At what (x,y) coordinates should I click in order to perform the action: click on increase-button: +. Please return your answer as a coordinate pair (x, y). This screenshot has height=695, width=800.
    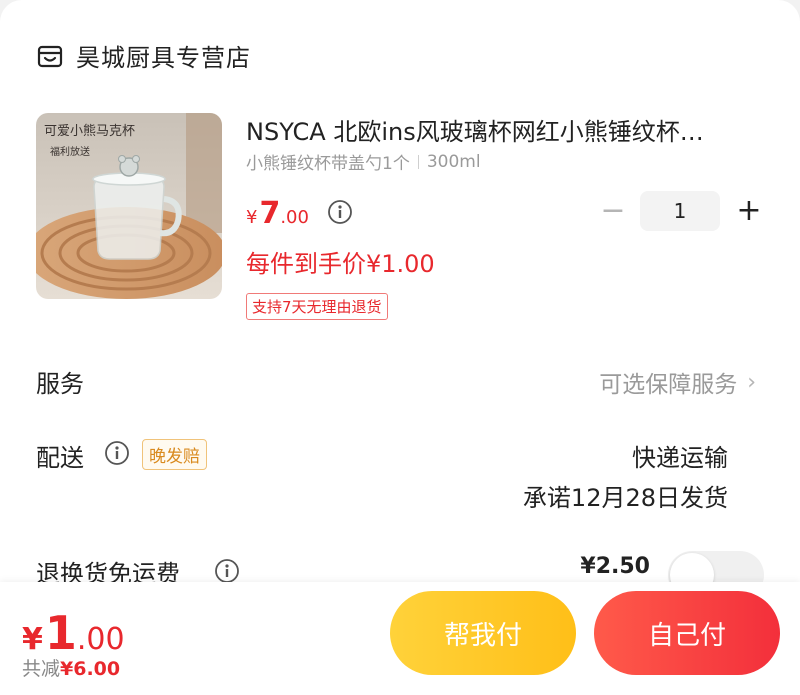
    Looking at the image, I should click on (749, 211).